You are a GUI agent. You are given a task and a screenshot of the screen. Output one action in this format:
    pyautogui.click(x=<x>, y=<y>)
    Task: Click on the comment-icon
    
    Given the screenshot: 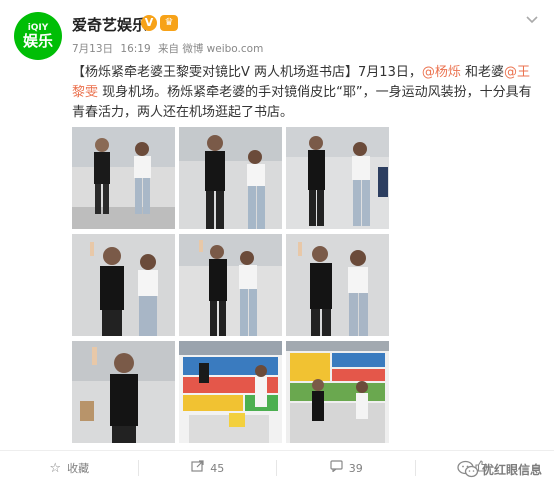 What is the action you would take?
    pyautogui.click(x=336, y=468)
    